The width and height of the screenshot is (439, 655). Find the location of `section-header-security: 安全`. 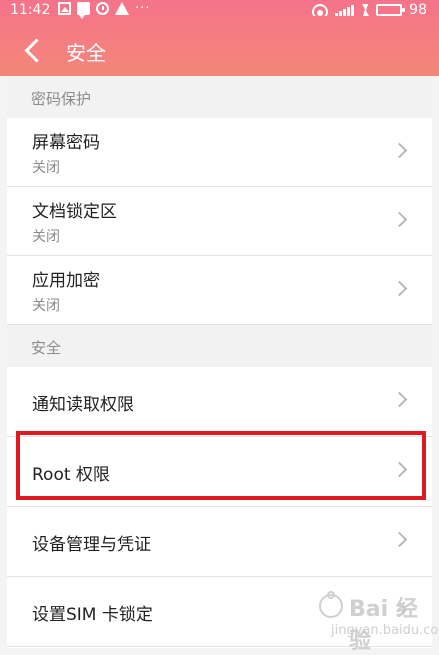

section-header-security: 安全 is located at coordinates (219, 346).